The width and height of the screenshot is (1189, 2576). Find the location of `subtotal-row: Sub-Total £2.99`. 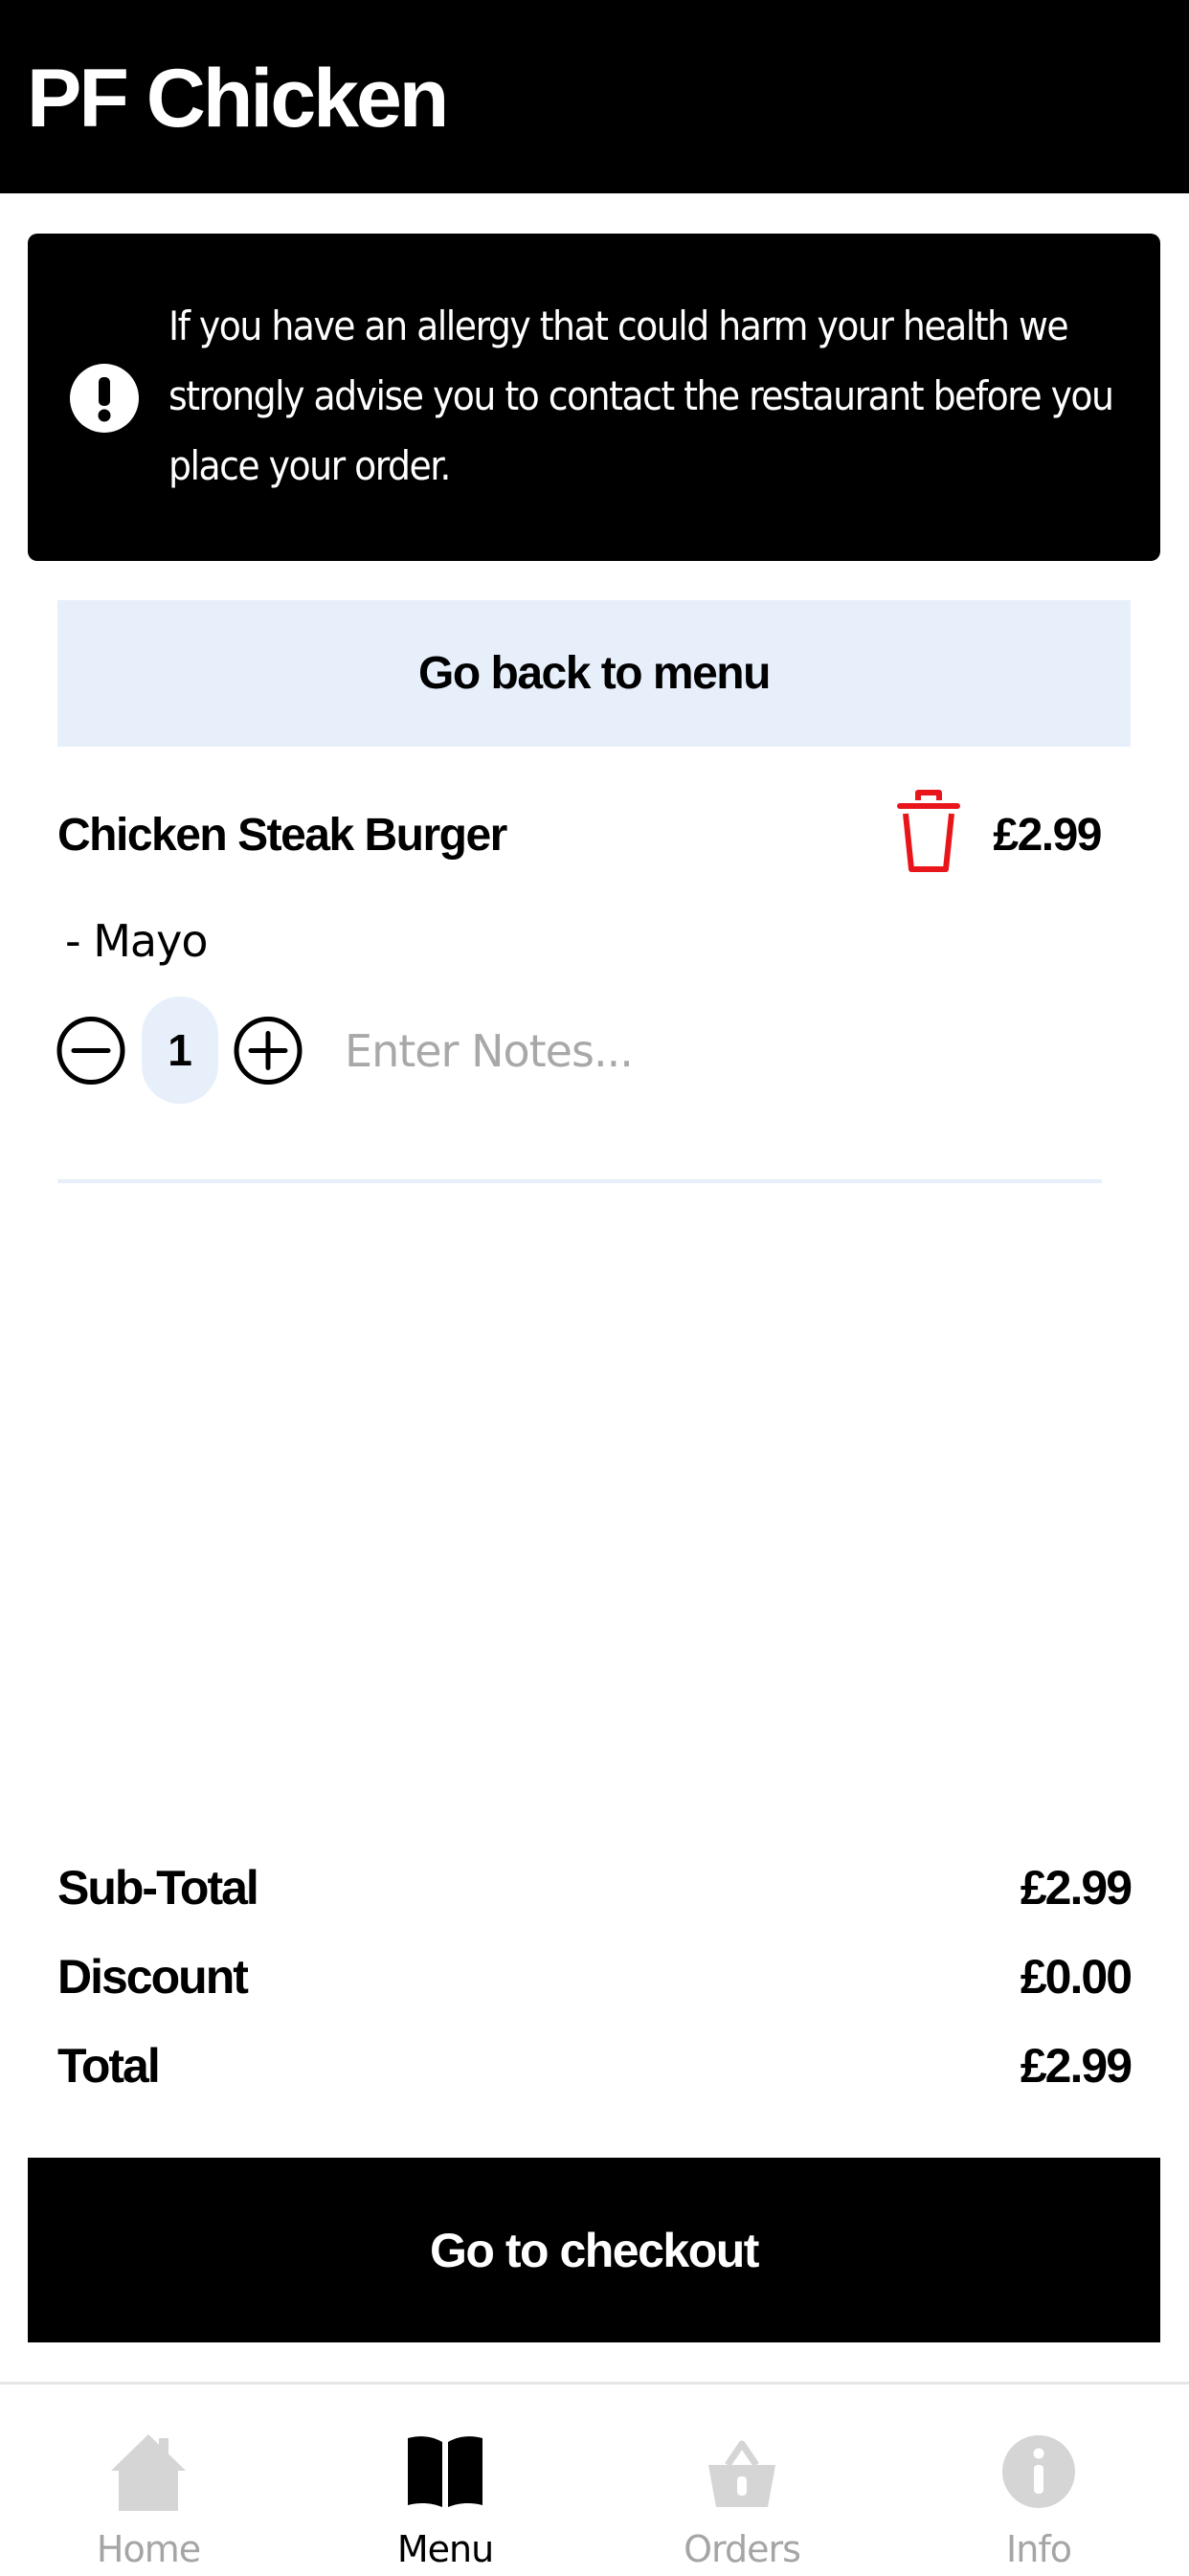

subtotal-row: Sub-Total £2.99 is located at coordinates (595, 1887).